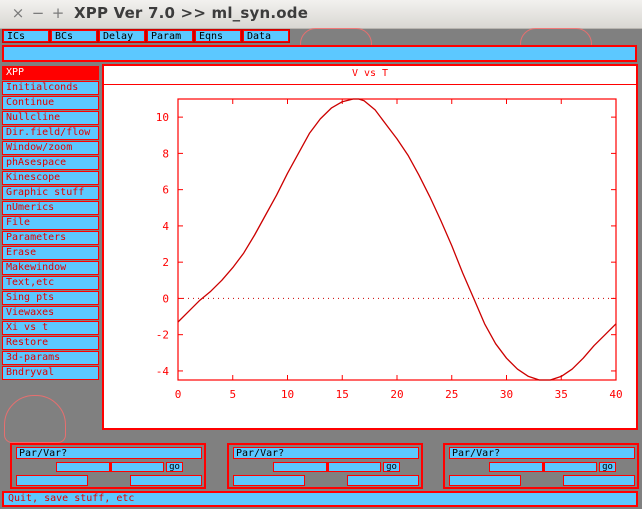 Image resolution: width=642 pixels, height=509 pixels. What do you see at coordinates (287, 394) in the screenshot?
I see `x-tick-label: 10` at bounding box center [287, 394].